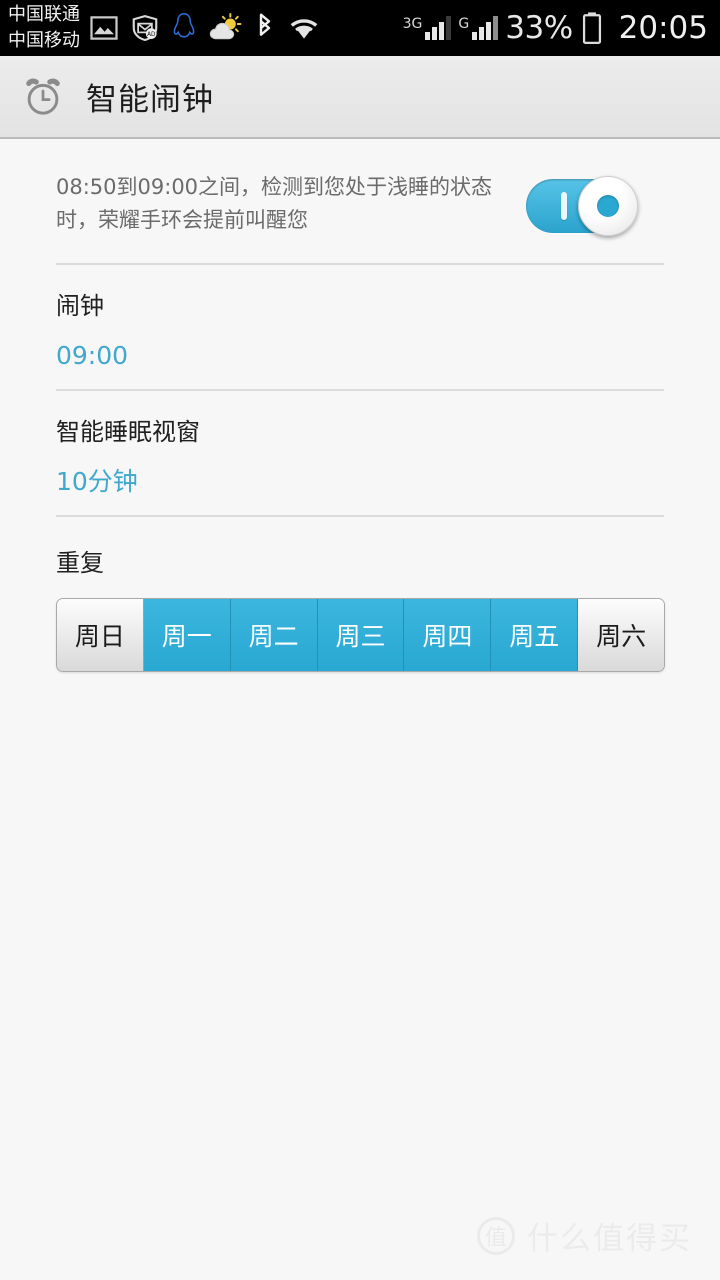 The width and height of the screenshot is (720, 1280). I want to click on alarm-field-label: 闹钟, so click(80, 306).